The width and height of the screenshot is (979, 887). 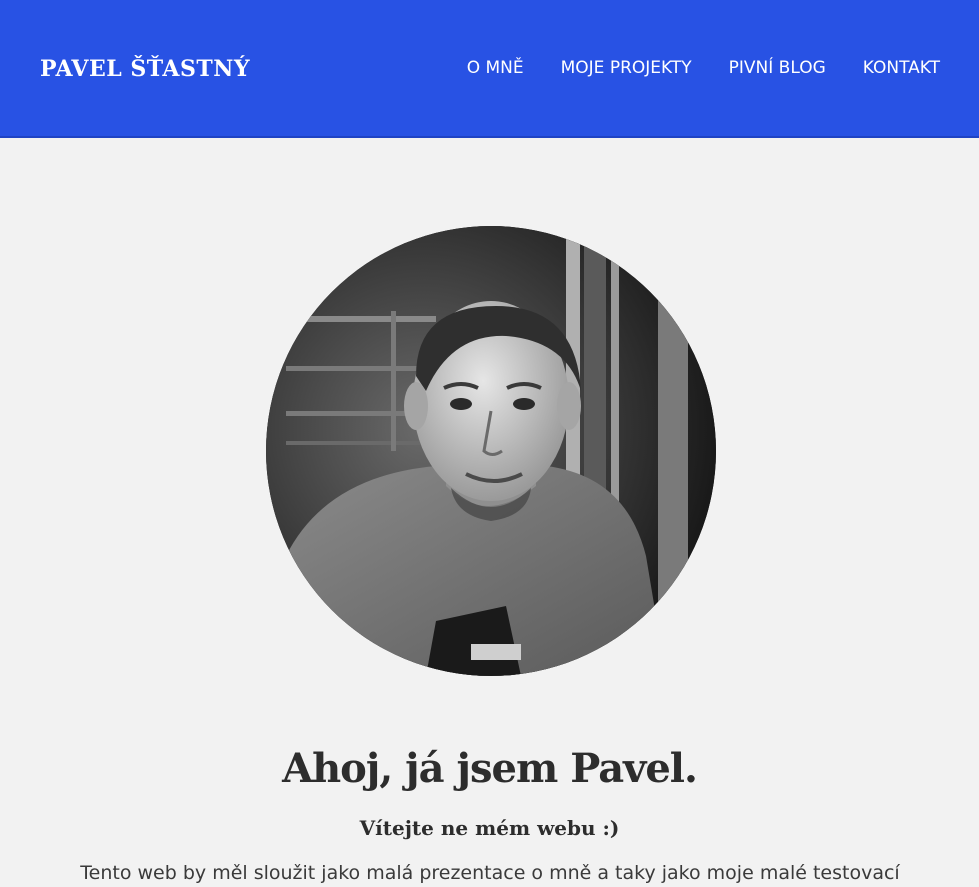 What do you see at coordinates (489, 827) in the screenshot?
I see `page-subtitle: Vítejte ne mém webu :)` at bounding box center [489, 827].